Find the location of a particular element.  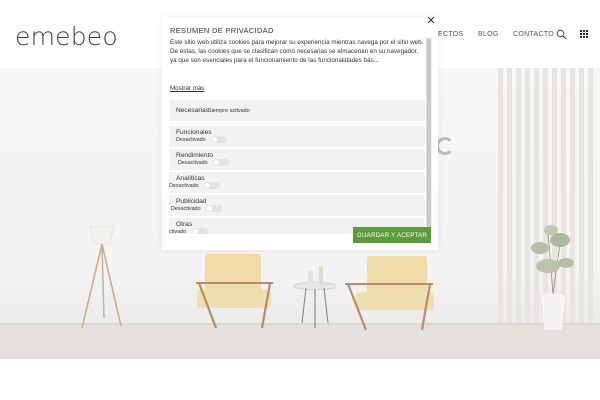

cookie-category-analiticas: Analíticas Desactivado is located at coordinates (297, 182).